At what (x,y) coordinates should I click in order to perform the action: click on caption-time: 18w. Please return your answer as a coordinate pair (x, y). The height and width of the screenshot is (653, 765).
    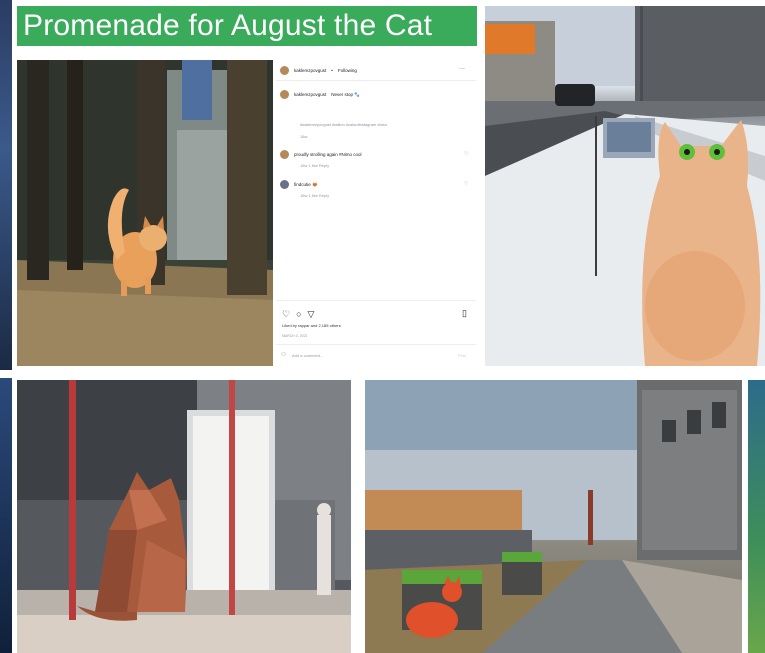
    Looking at the image, I should click on (304, 136).